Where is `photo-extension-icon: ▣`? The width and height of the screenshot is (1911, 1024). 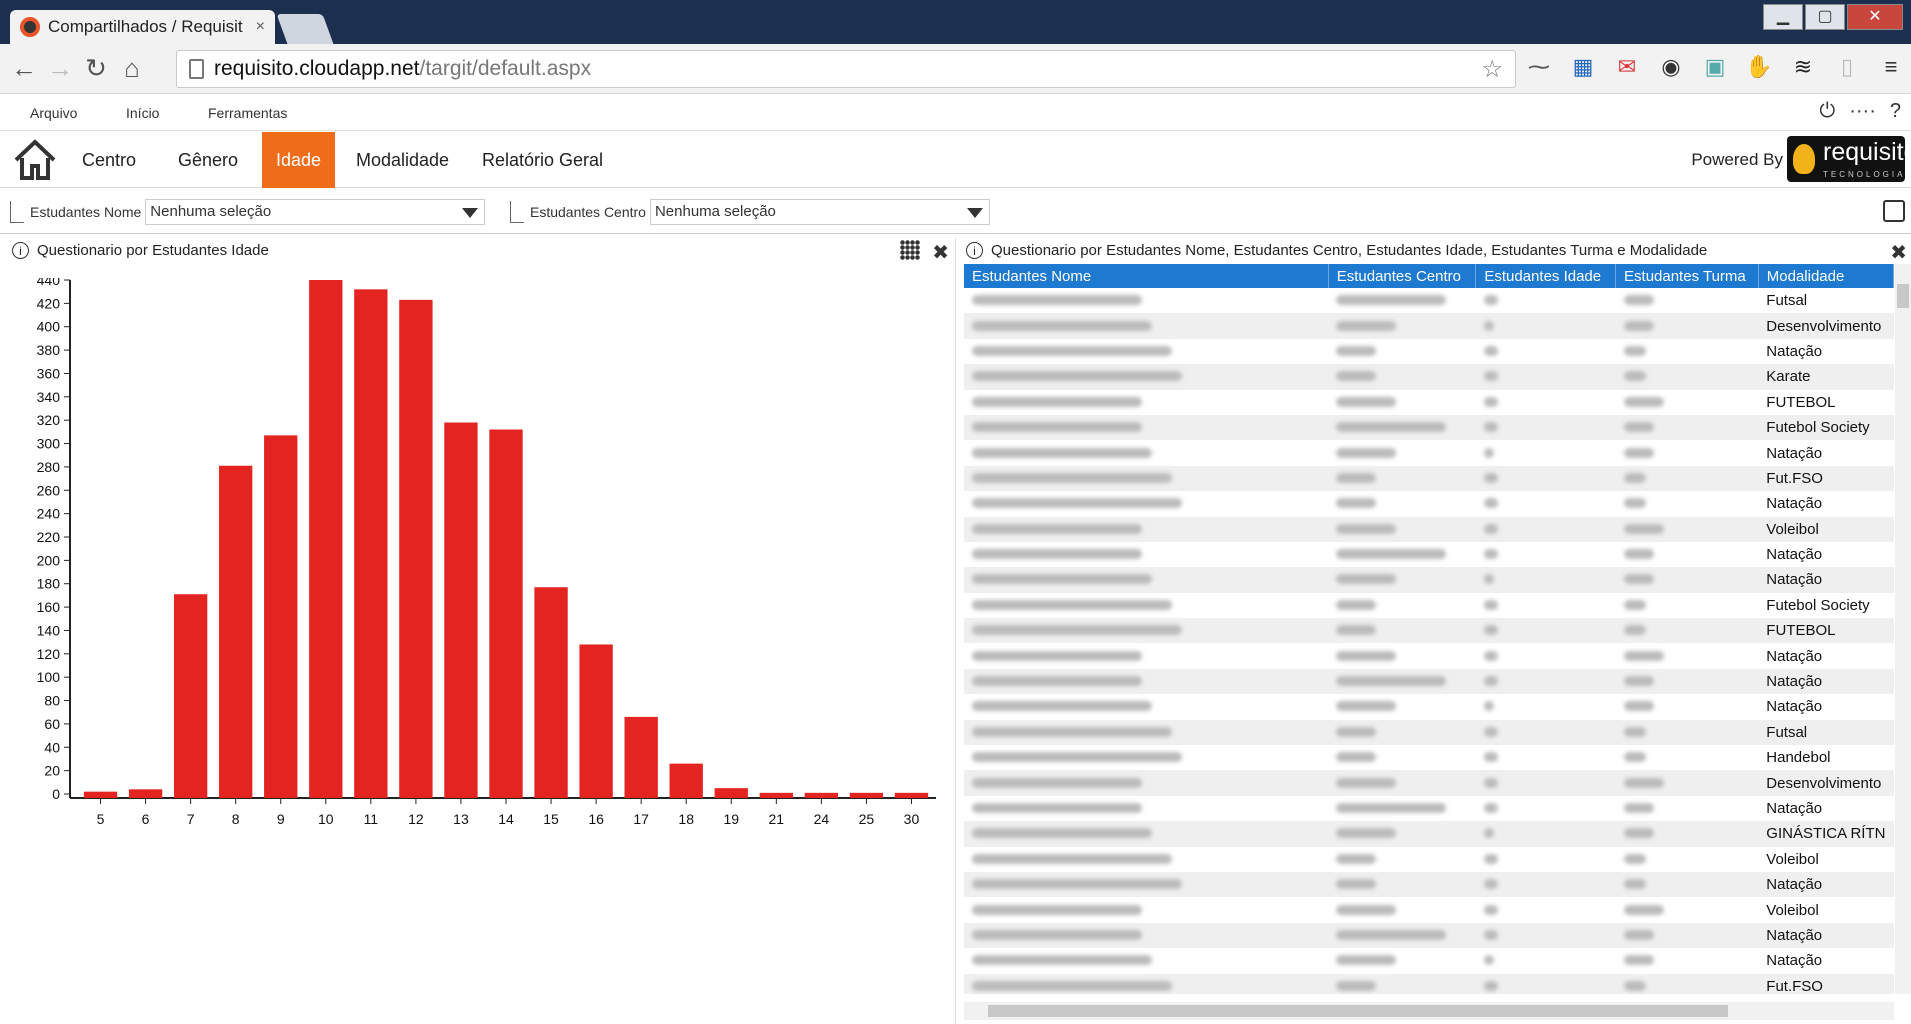 photo-extension-icon: ▣ is located at coordinates (1715, 68).